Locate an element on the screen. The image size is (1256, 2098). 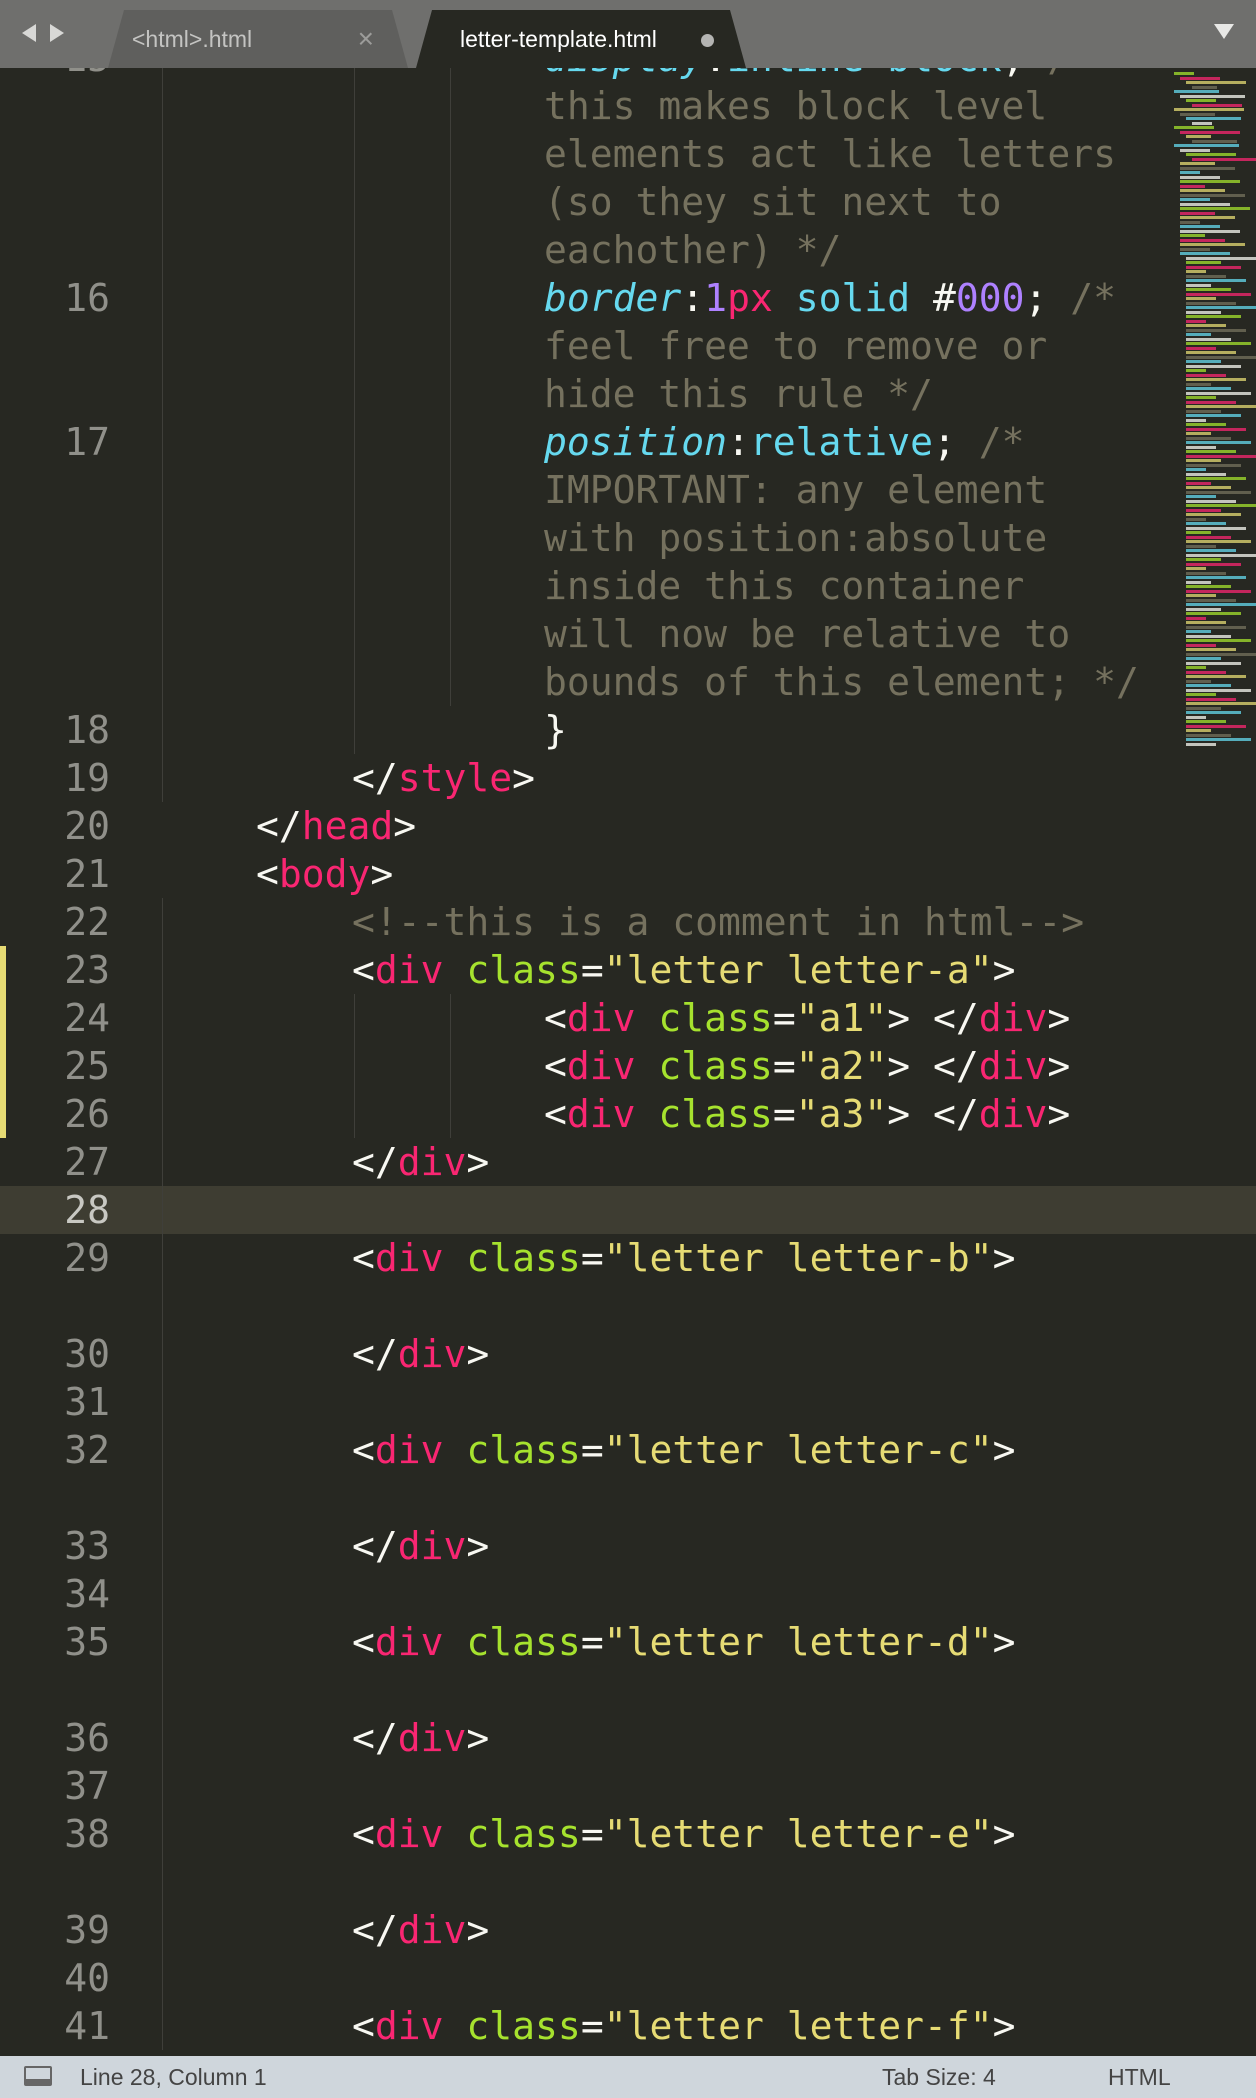
code-line: 17 position:relative; /* is located at coordinates (628, 442).